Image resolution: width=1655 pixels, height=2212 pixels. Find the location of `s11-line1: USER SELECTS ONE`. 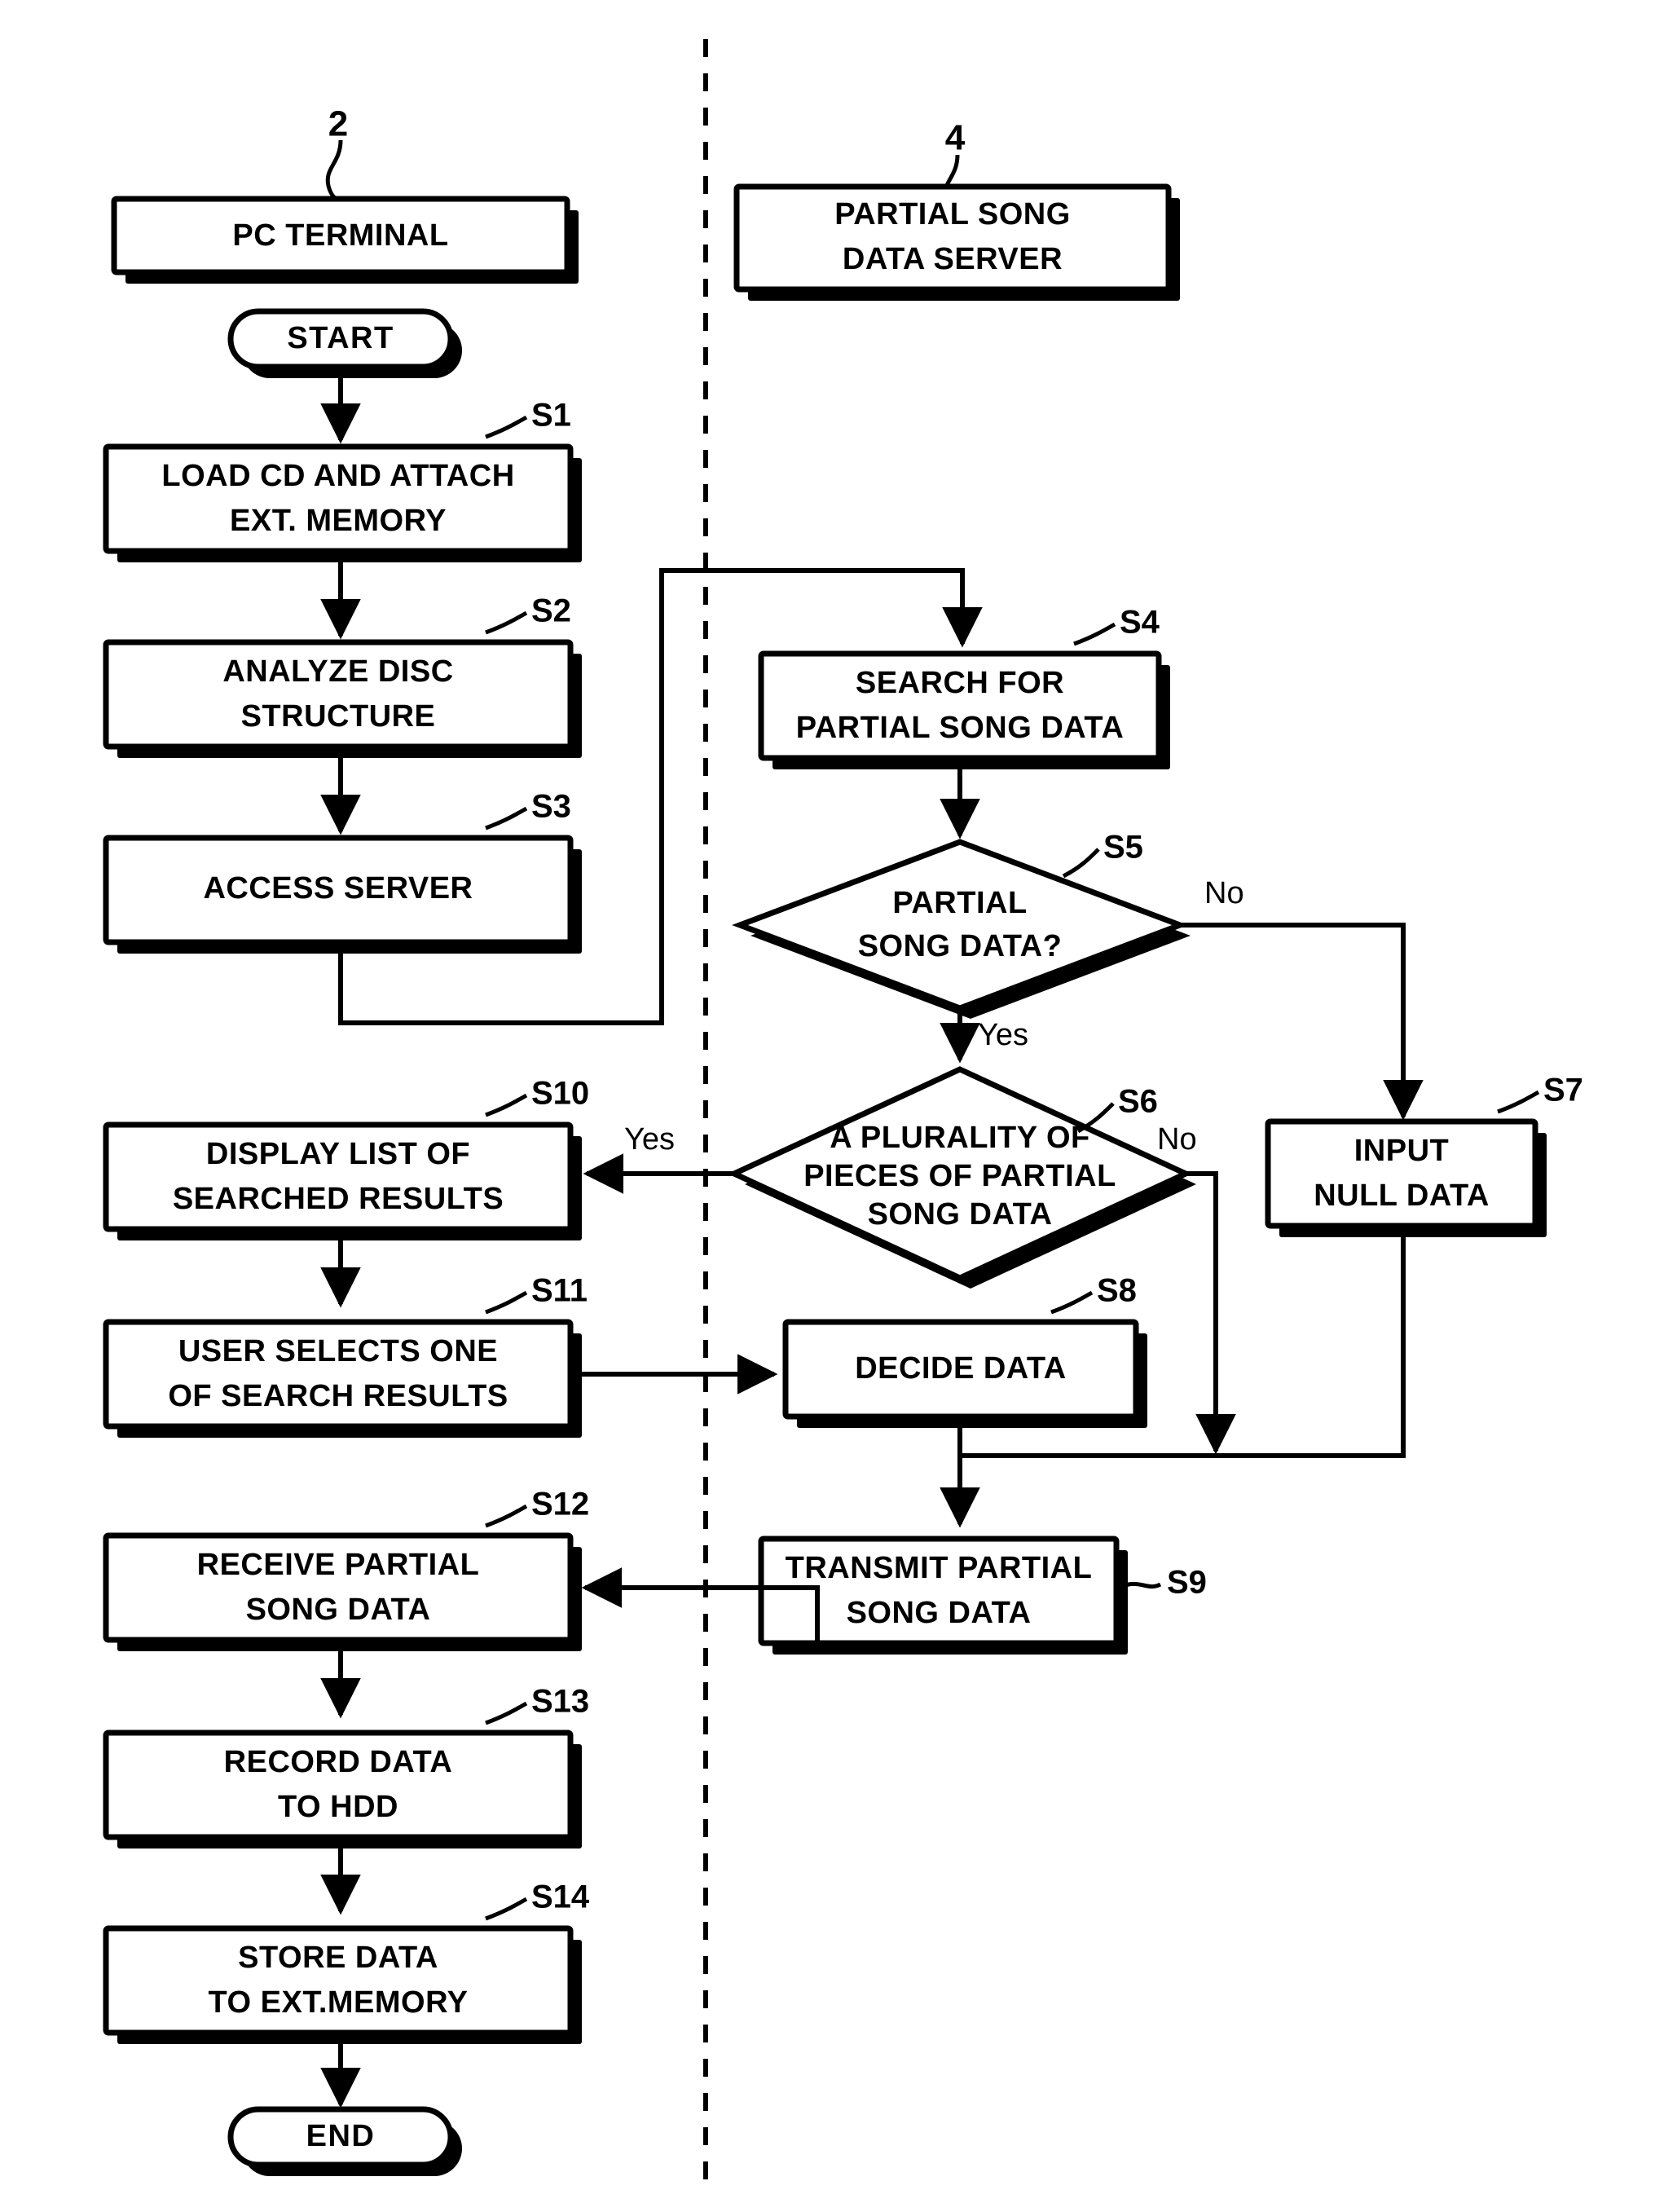

s11-line1: USER SELECTS ONE is located at coordinates (338, 1351).